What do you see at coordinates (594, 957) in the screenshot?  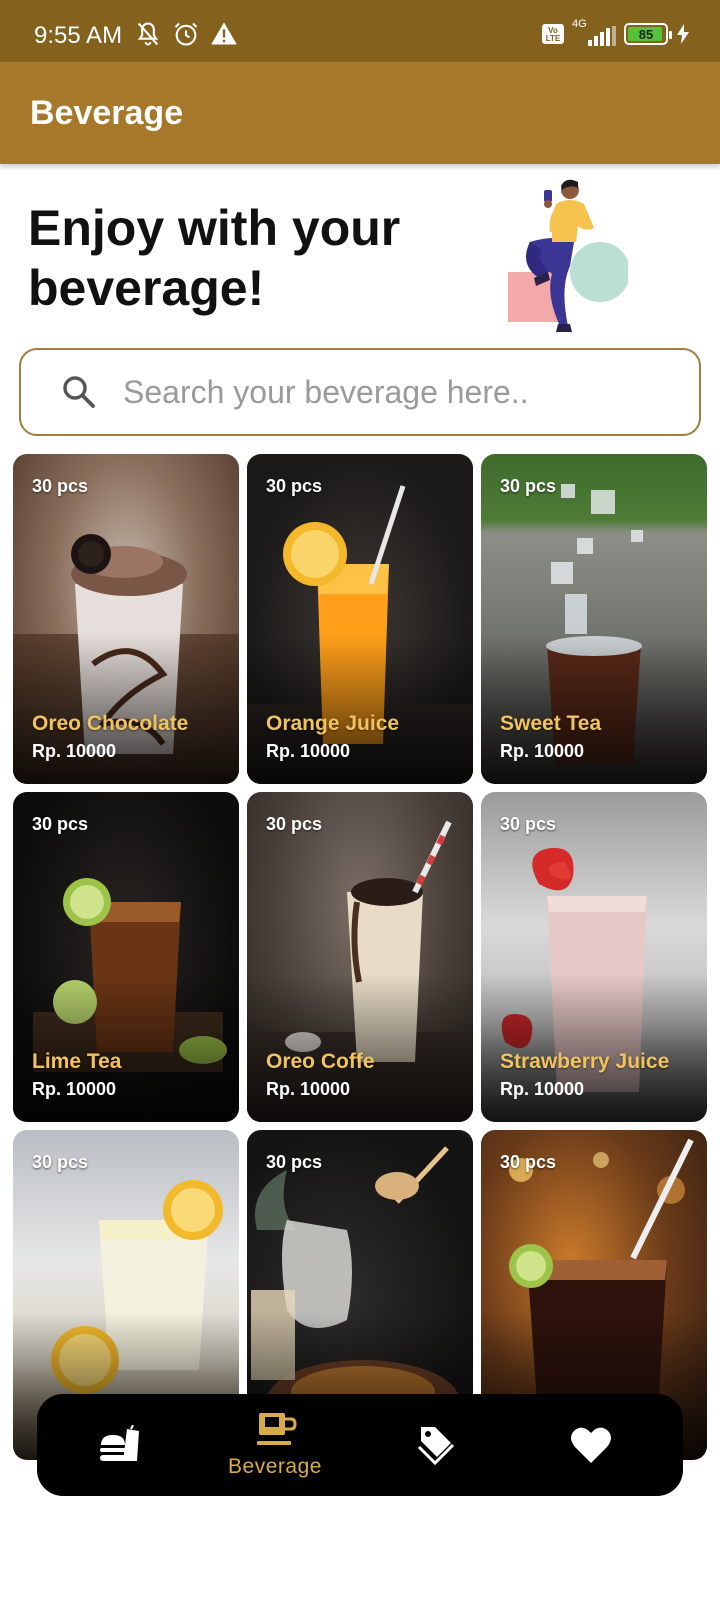 I see `product-card-strawberry-juice: 30 pcs Strawberry Juice Rp. 10000` at bounding box center [594, 957].